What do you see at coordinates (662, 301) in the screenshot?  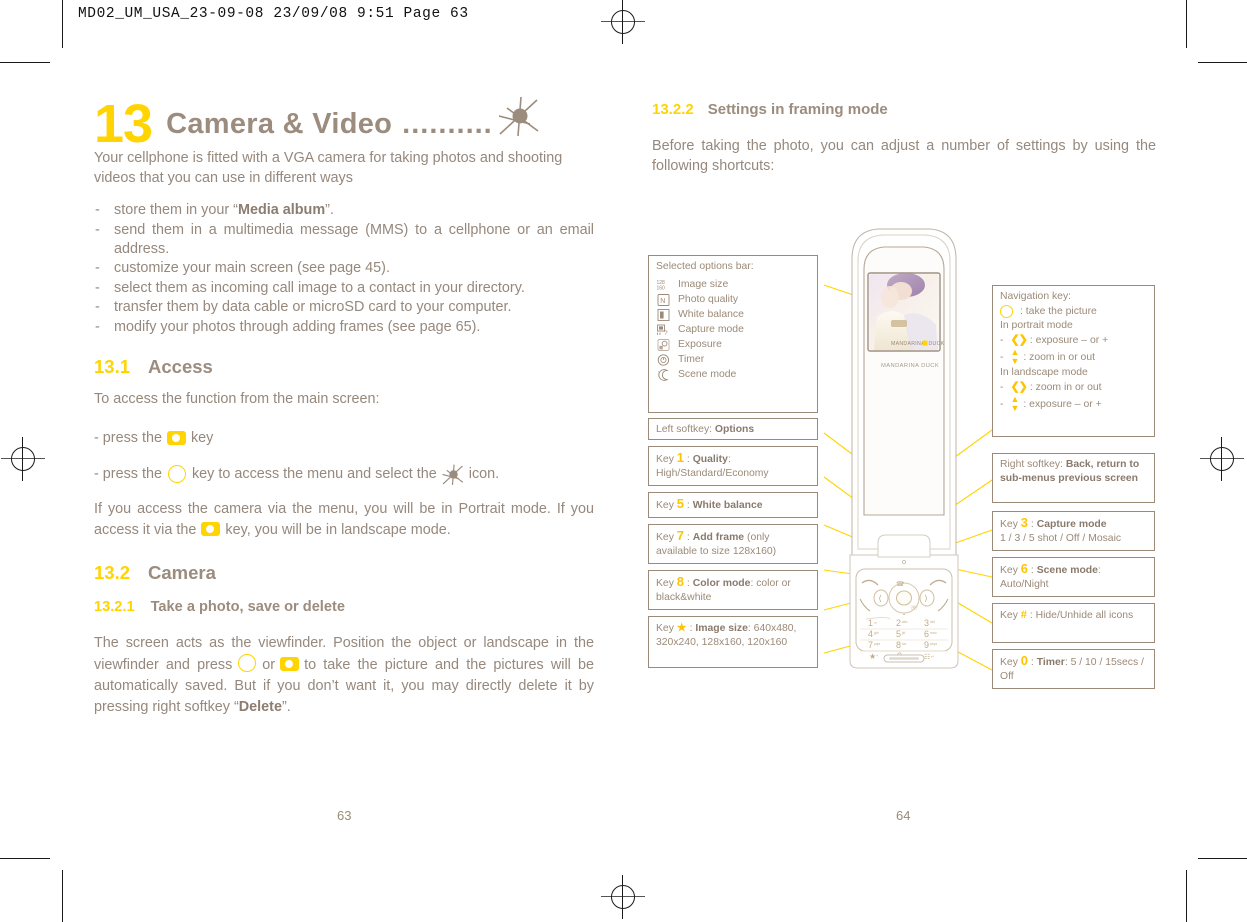 I see `svg-text: N` at bounding box center [662, 301].